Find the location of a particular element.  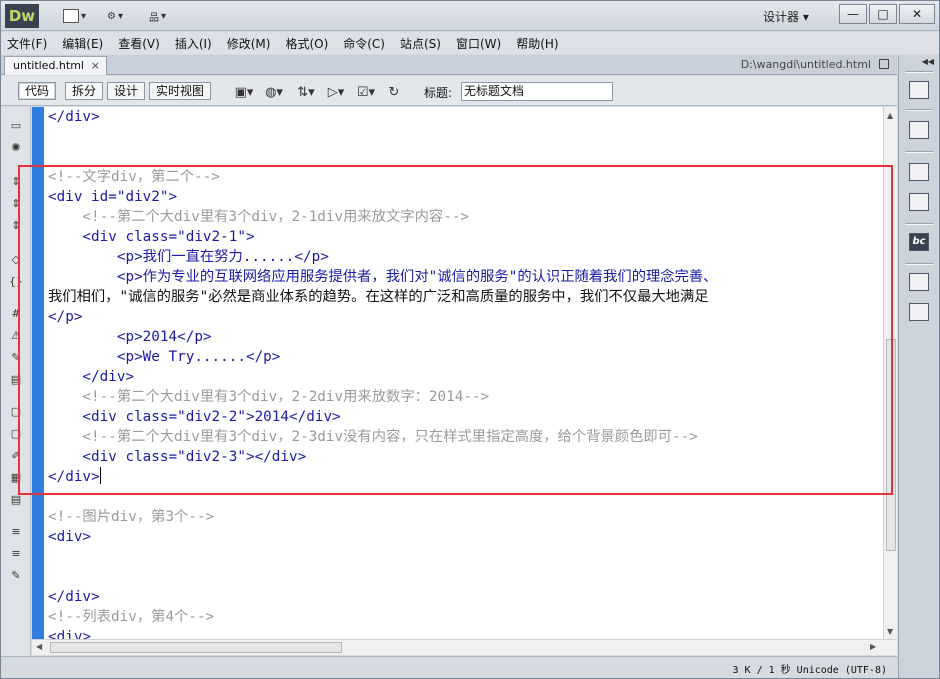

workspace-label: 设计器 is located at coordinates (781, 17).